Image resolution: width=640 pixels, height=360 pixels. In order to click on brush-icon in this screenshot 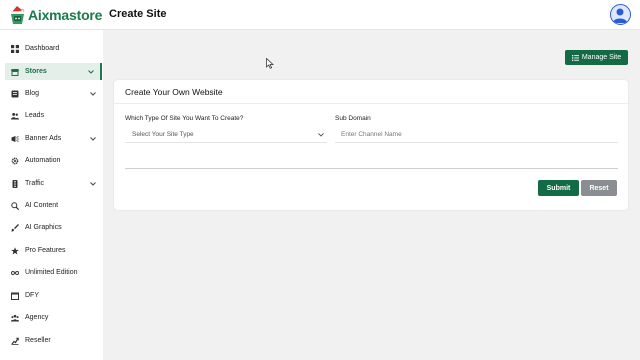, I will do `click(15, 227)`.